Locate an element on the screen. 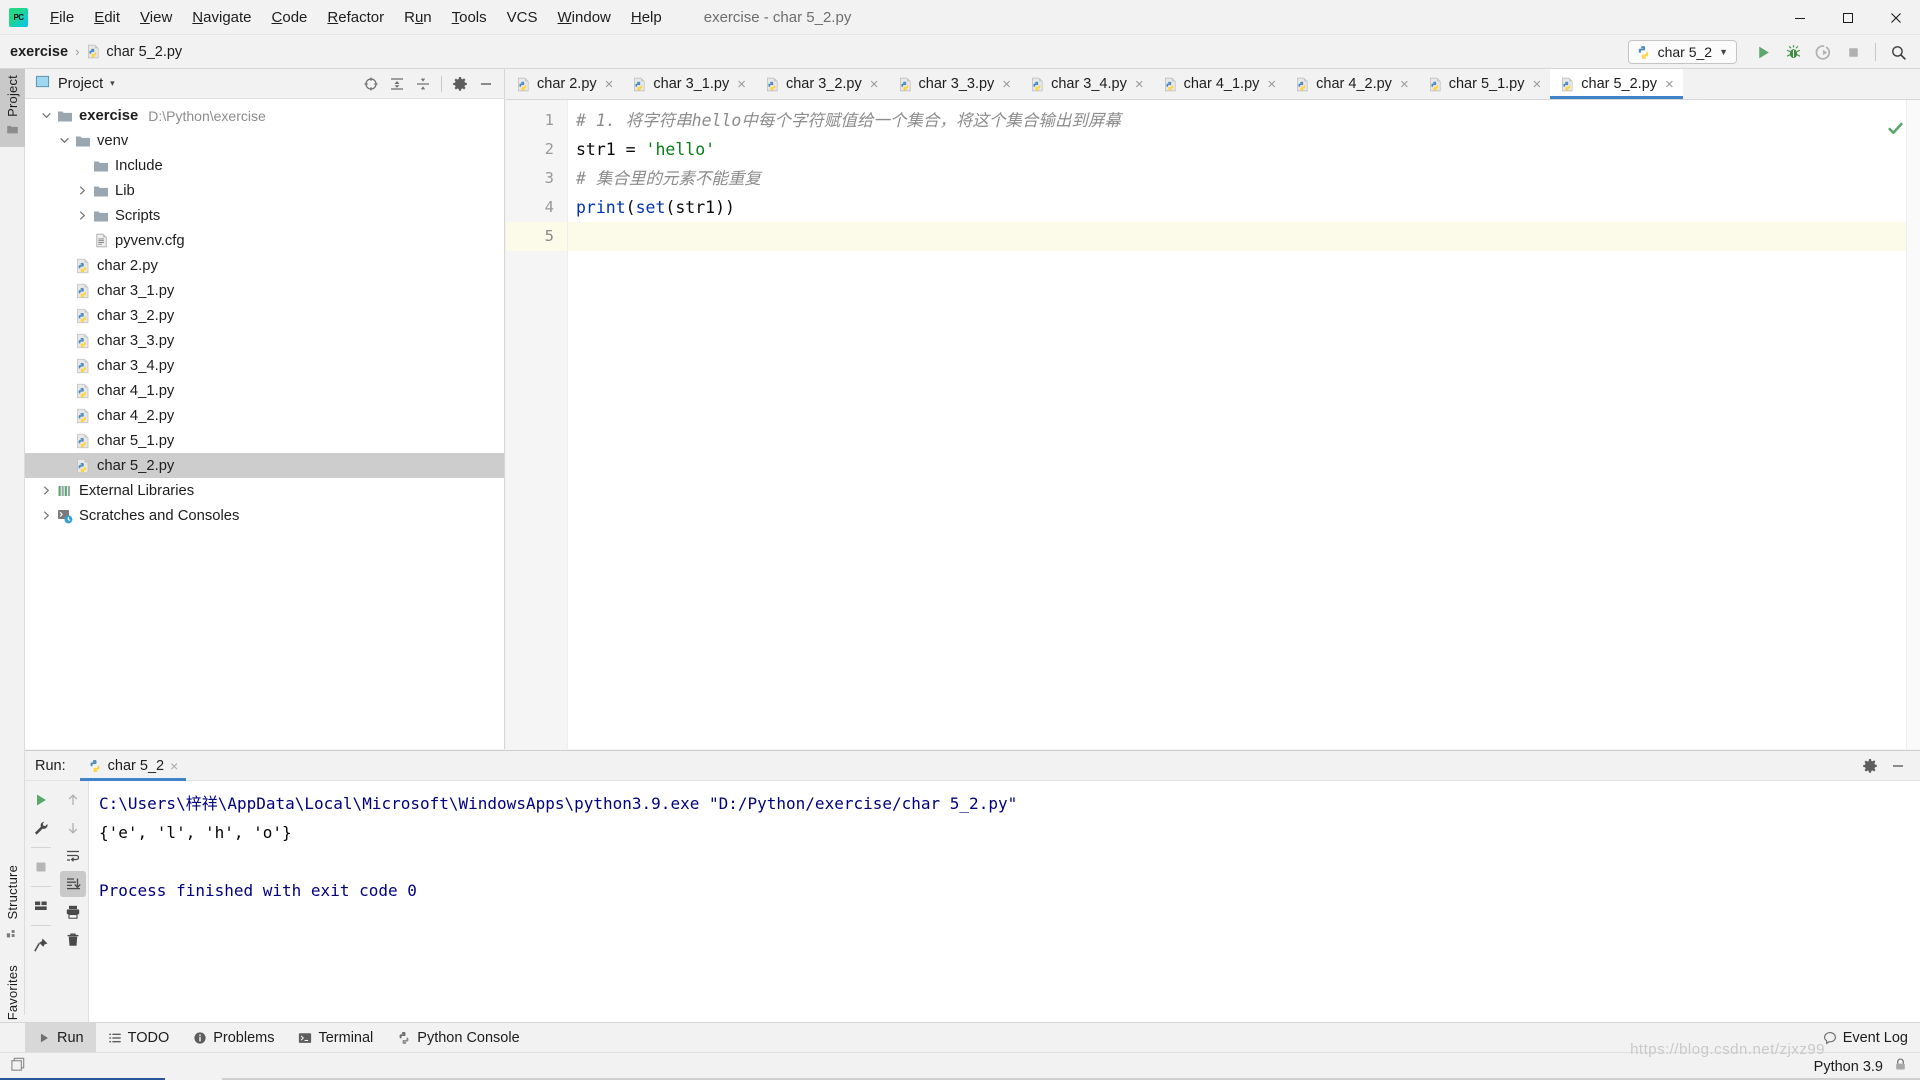  sidebar-item-project: Project is located at coordinates (12, 108).